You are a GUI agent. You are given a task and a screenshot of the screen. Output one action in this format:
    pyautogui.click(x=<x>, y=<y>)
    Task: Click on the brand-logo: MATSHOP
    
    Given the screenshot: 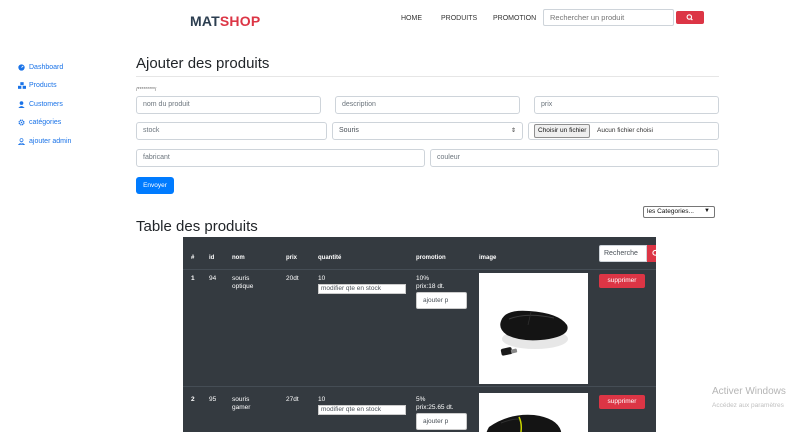 What is the action you would take?
    pyautogui.click(x=225, y=21)
    